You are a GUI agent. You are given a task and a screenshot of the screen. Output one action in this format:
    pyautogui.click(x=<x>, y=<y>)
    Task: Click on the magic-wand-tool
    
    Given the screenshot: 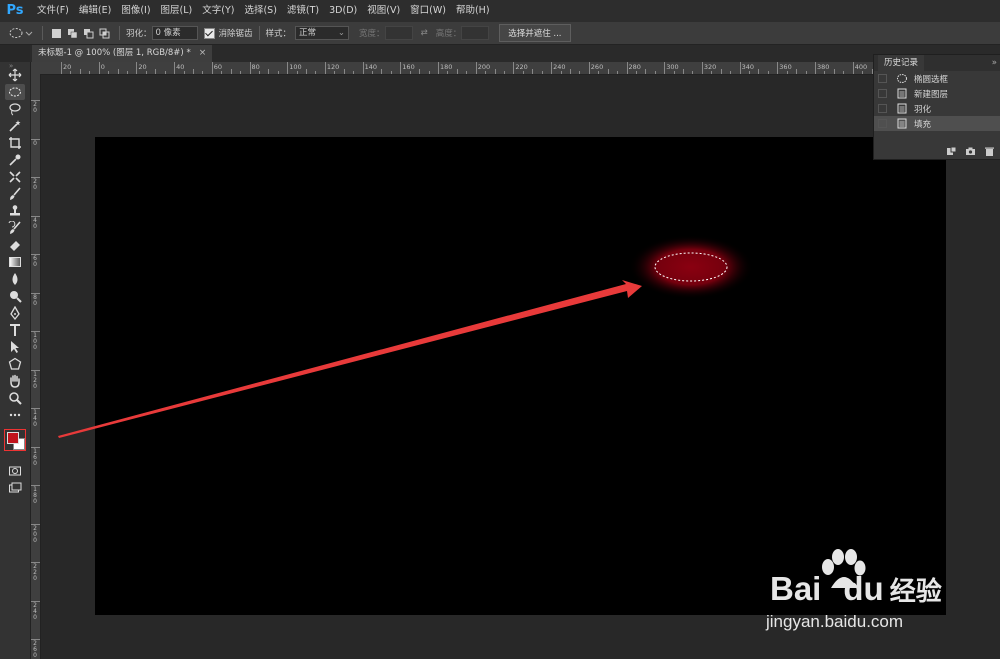 What is the action you would take?
    pyautogui.click(x=15, y=126)
    